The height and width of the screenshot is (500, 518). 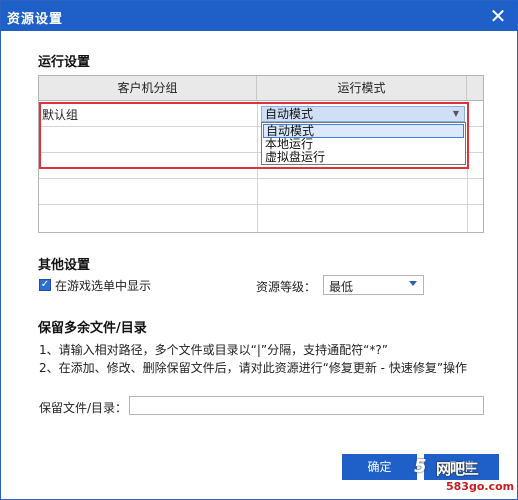 What do you see at coordinates (413, 283) in the screenshot?
I see `chevron-down-icon` at bounding box center [413, 283].